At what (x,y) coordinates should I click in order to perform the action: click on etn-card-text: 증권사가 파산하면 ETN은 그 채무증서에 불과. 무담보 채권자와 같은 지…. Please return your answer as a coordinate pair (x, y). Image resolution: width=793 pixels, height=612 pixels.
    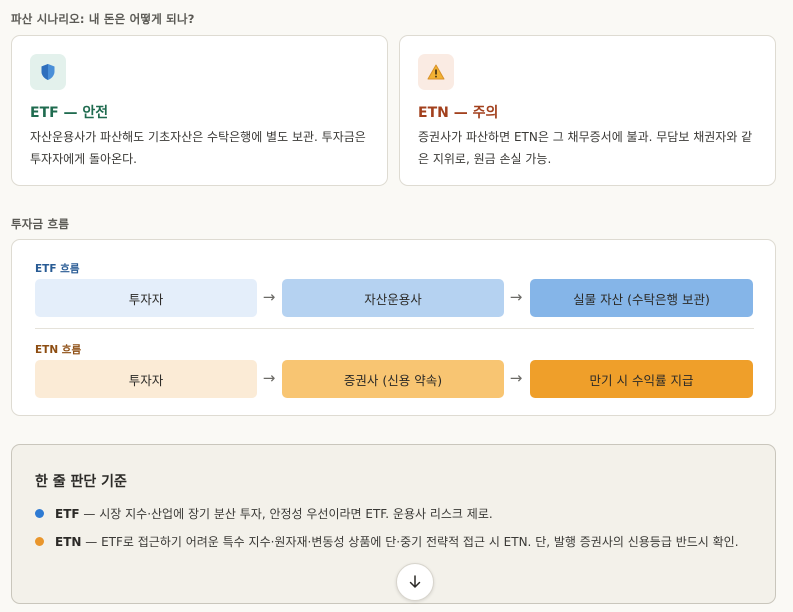
    Looking at the image, I should click on (585, 148).